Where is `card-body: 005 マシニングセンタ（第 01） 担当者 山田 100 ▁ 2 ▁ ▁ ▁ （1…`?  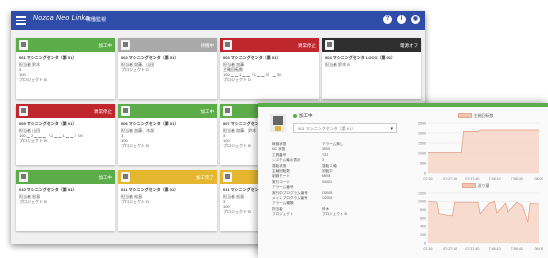
card-body: 005 マシニングセンタ（第 01） 担当者 山田 100 ▁ 2 ▁ ▁ ▁ （1… is located at coordinates (65, 132).